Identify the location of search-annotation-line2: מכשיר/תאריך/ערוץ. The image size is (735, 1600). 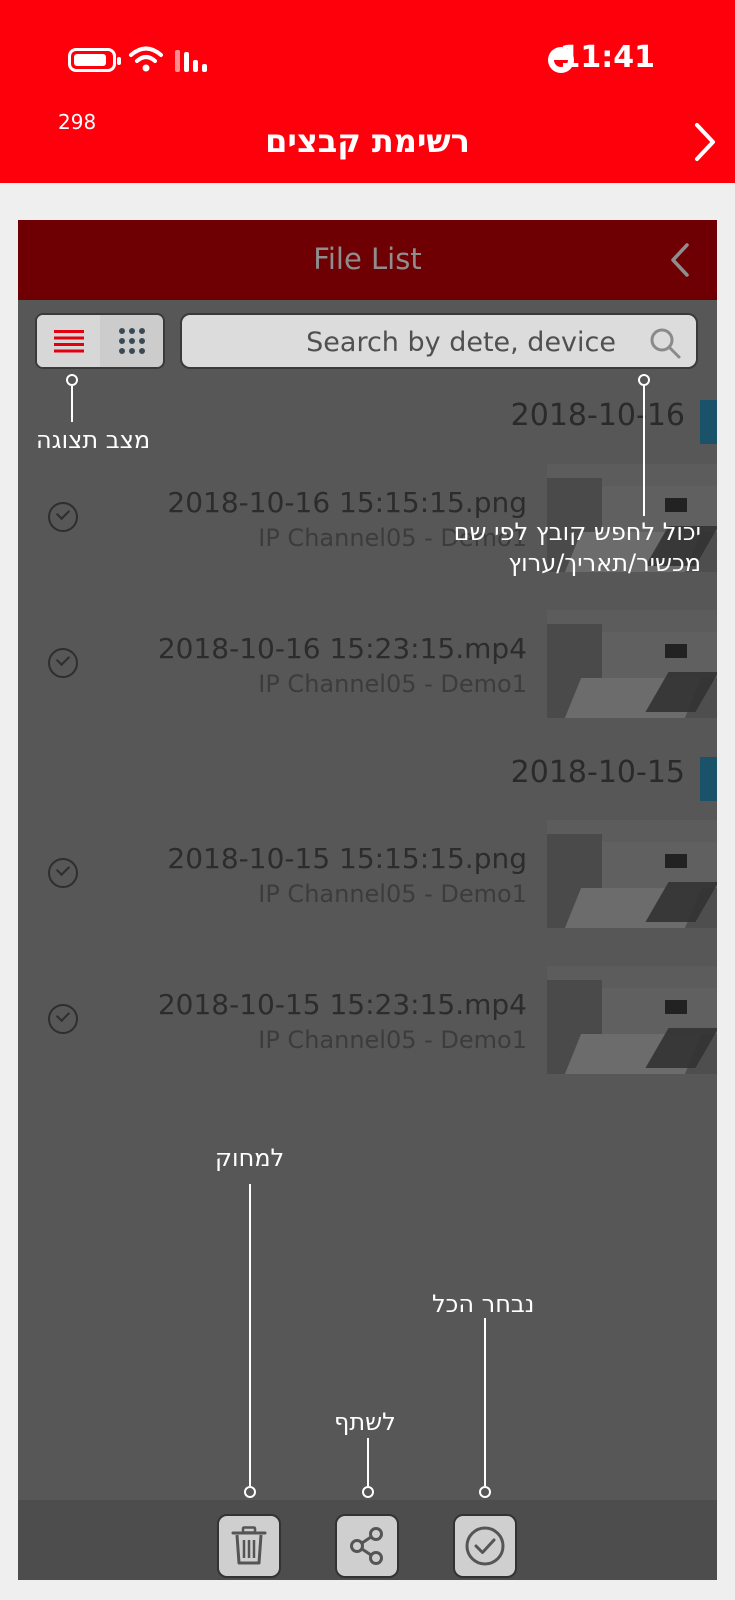
(604, 563).